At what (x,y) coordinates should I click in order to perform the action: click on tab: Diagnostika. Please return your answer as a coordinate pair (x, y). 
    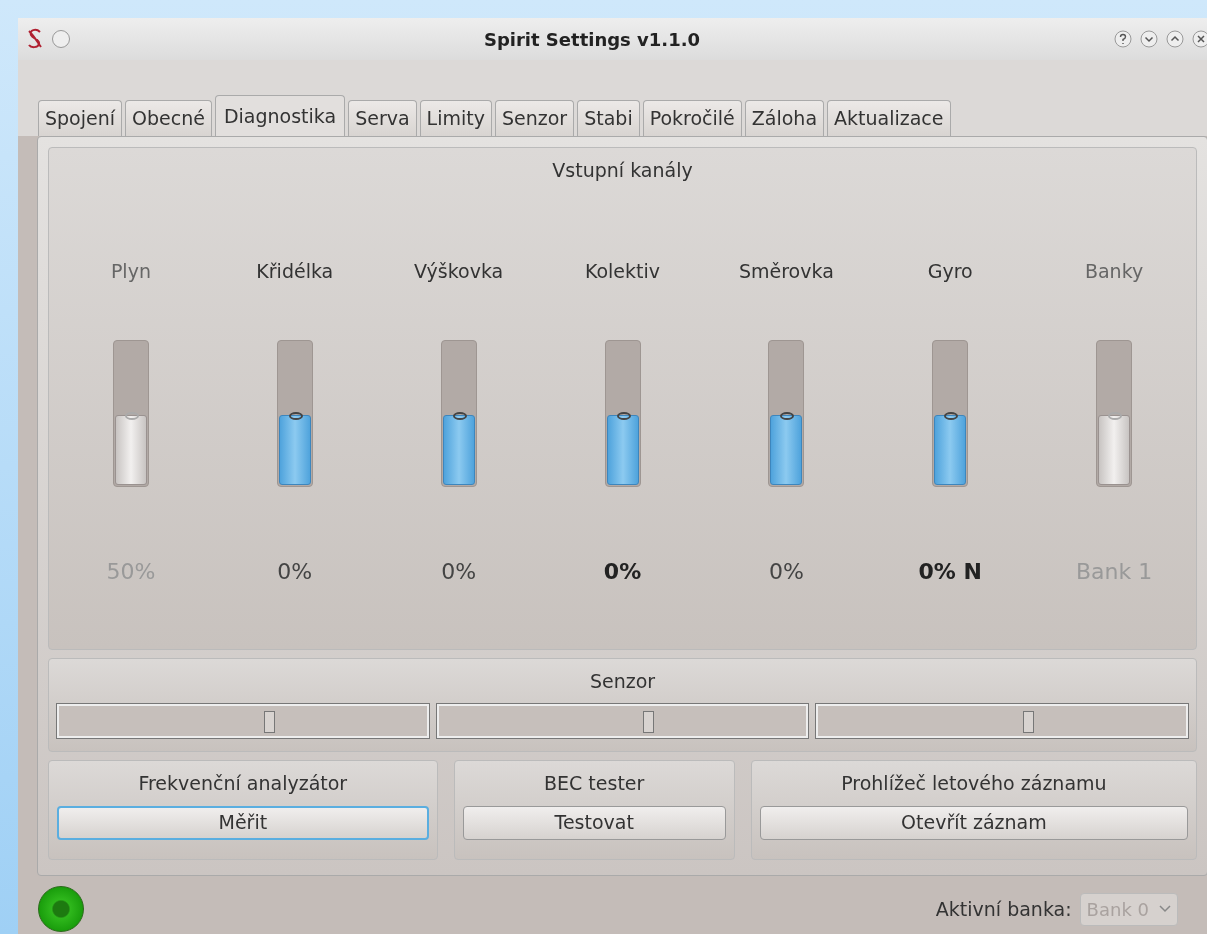
    Looking at the image, I should click on (280, 115).